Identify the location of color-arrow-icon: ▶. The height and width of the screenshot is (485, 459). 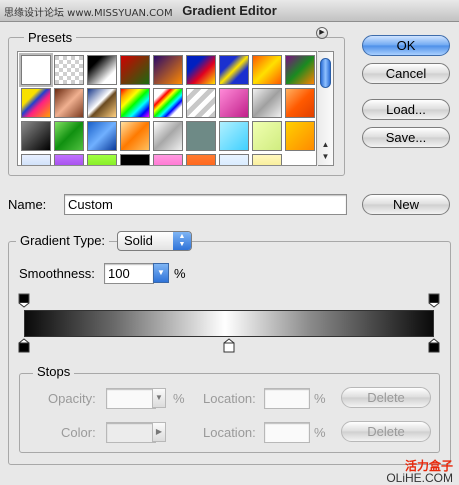
(159, 432).